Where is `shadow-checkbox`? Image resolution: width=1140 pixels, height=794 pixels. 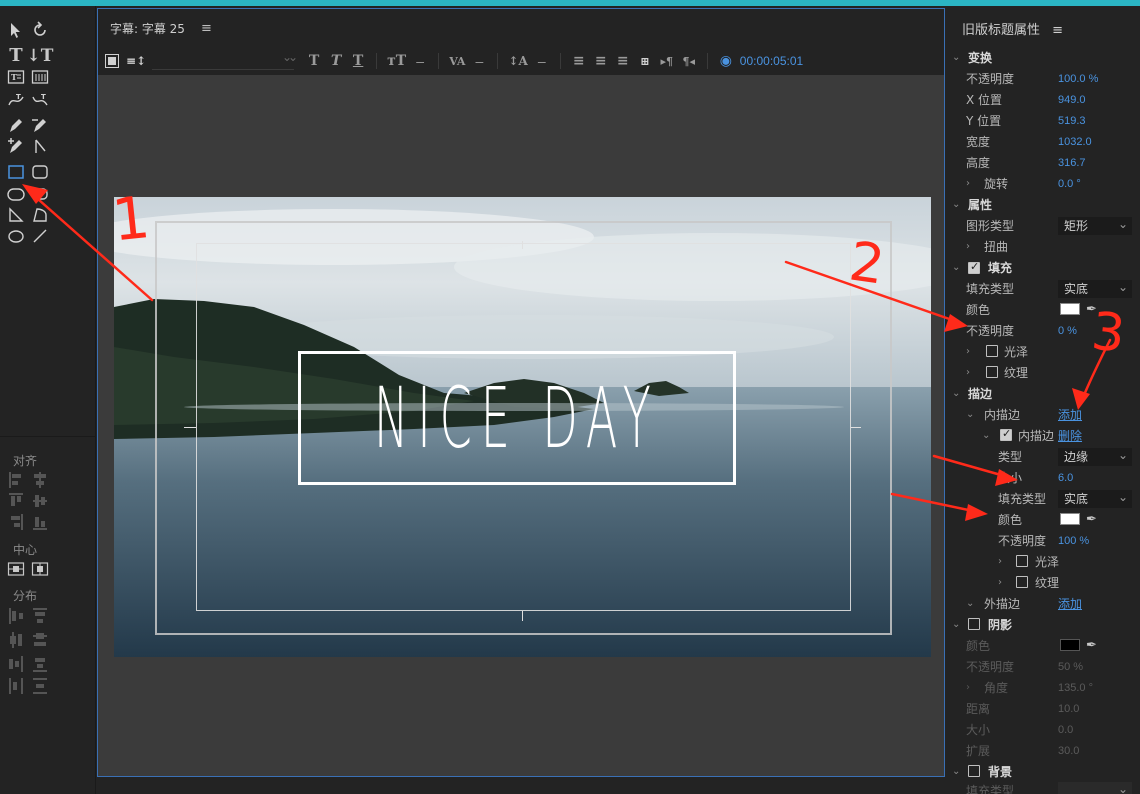 shadow-checkbox is located at coordinates (974, 624).